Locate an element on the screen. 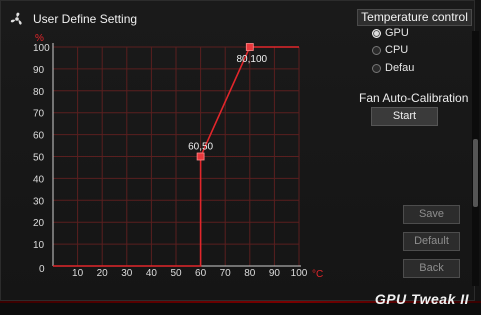 This screenshot has width=481, height=315. y-tick-label: 0 is located at coordinates (42, 269).